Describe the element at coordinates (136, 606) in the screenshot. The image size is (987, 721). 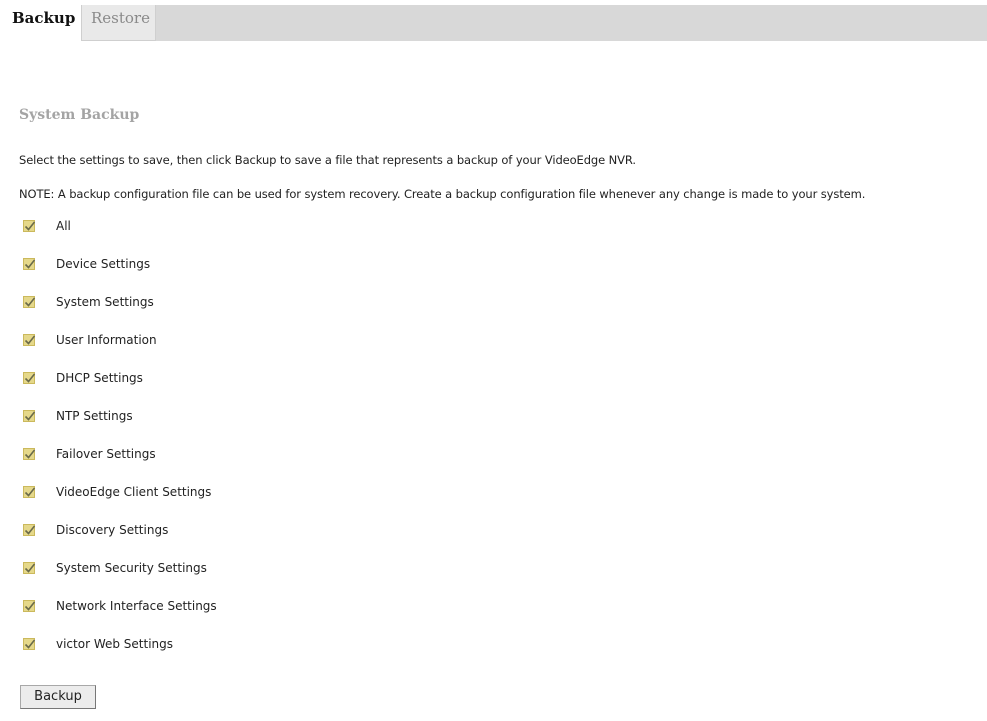
I see `option-label: Network Interface Settings` at that location.